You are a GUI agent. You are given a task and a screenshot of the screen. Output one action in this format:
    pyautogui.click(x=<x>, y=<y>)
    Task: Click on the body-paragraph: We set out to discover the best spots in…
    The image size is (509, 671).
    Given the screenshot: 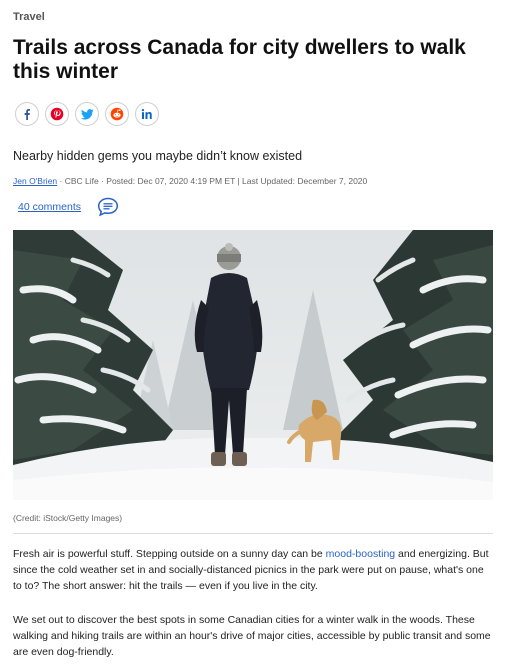 What is the action you would take?
    pyautogui.click(x=252, y=636)
    